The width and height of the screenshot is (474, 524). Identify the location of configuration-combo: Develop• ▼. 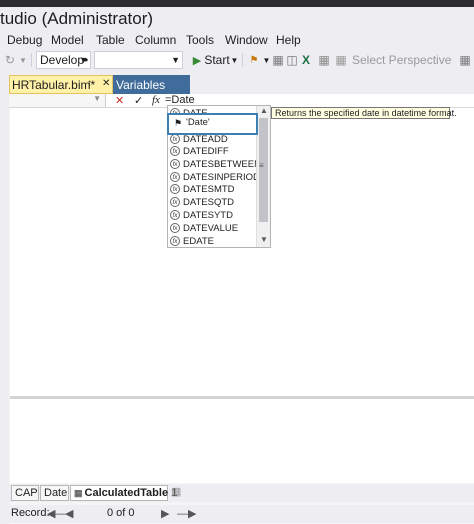
(63, 60).